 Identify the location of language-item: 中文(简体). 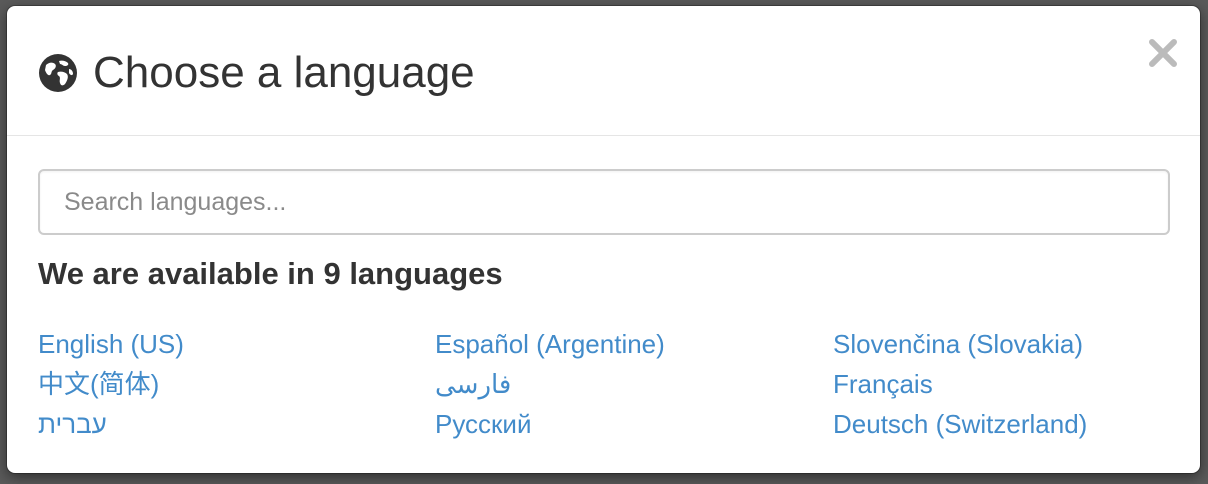
(111, 384).